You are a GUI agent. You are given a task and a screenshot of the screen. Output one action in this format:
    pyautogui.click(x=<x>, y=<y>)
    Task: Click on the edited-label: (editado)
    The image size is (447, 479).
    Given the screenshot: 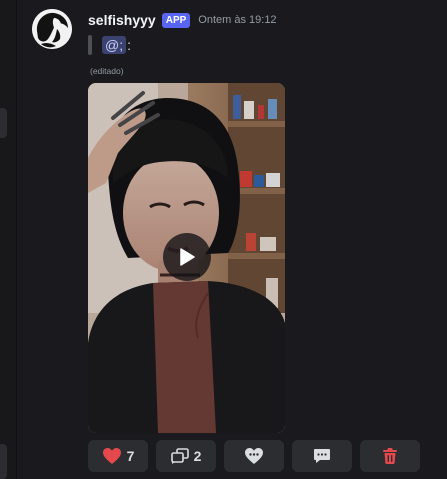 What is the action you would take?
    pyautogui.click(x=107, y=71)
    